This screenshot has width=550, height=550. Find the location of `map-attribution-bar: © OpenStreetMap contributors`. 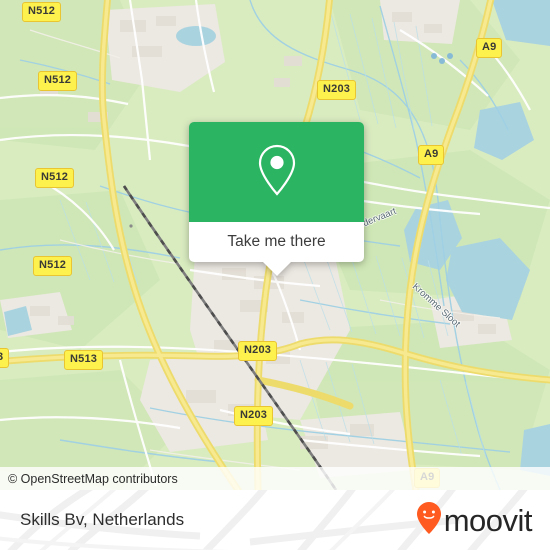

map-attribution-bar: © OpenStreetMap contributors is located at coordinates (275, 478).